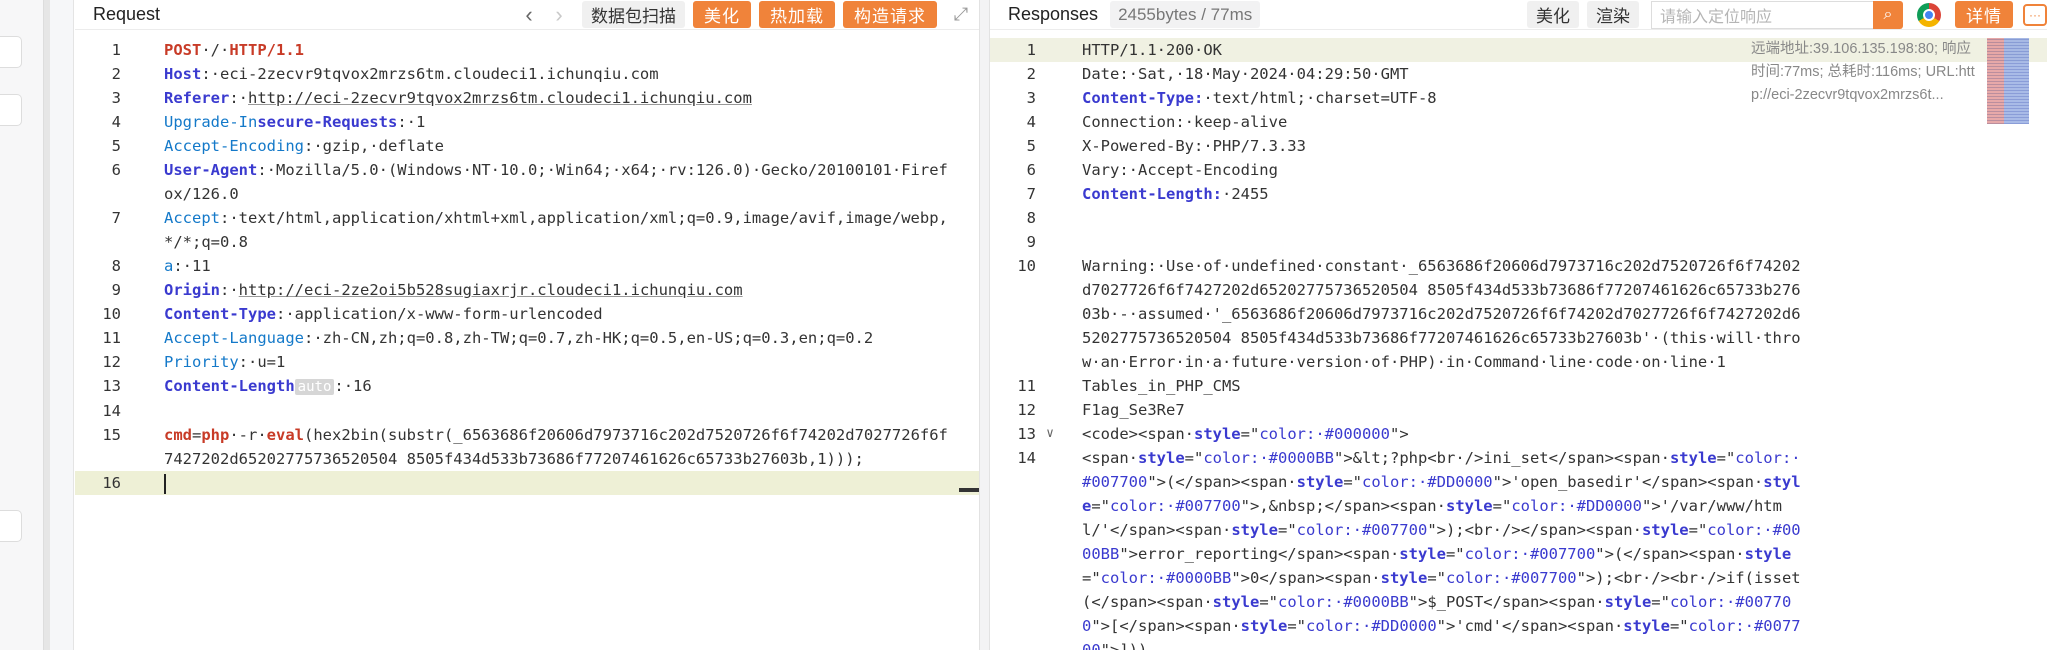  I want to click on packet-scan-button: 数据包扫描, so click(633, 14).